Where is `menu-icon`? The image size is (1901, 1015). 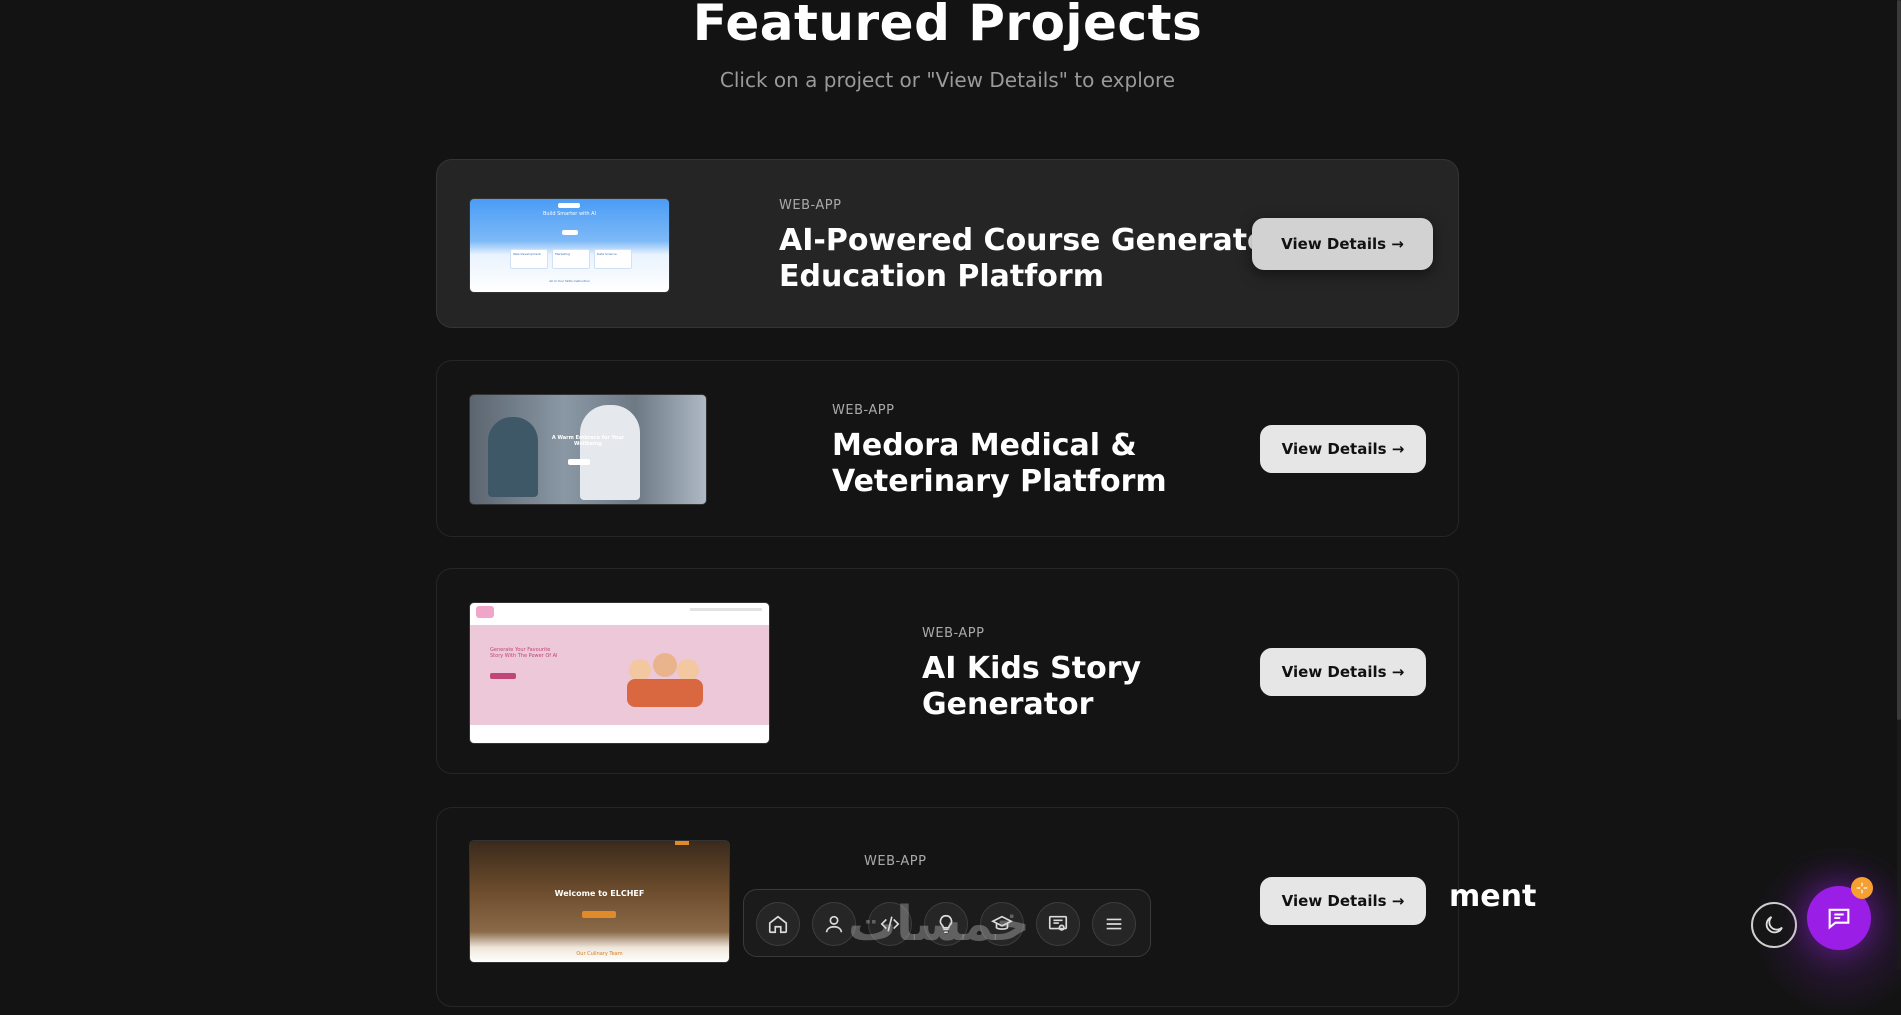 menu-icon is located at coordinates (1114, 924).